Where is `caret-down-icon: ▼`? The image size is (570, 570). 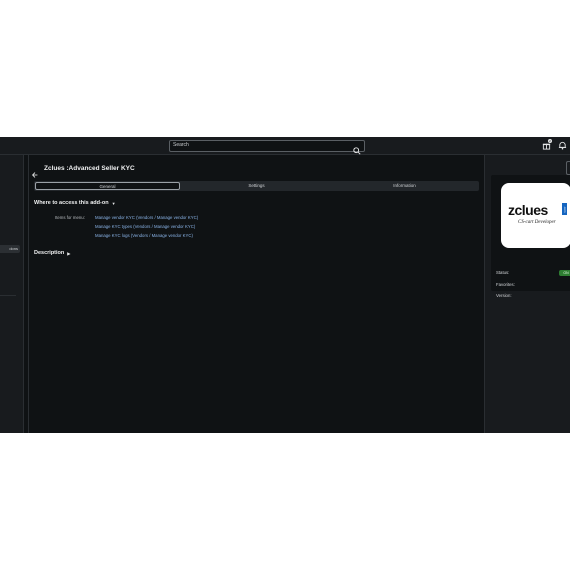
caret-down-icon: ▼ is located at coordinates (113, 203).